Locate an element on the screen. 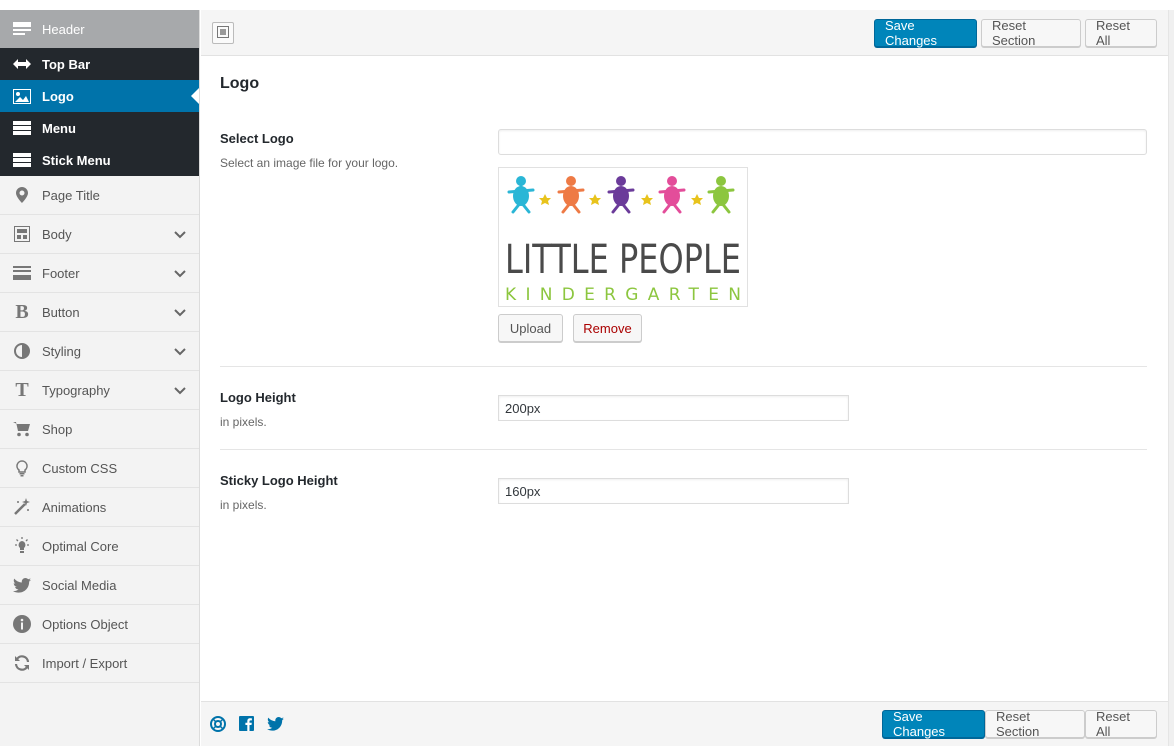 This screenshot has height=748, width=1174. sticky-logo-height-label: Sticky Logo Height is located at coordinates (279, 480).